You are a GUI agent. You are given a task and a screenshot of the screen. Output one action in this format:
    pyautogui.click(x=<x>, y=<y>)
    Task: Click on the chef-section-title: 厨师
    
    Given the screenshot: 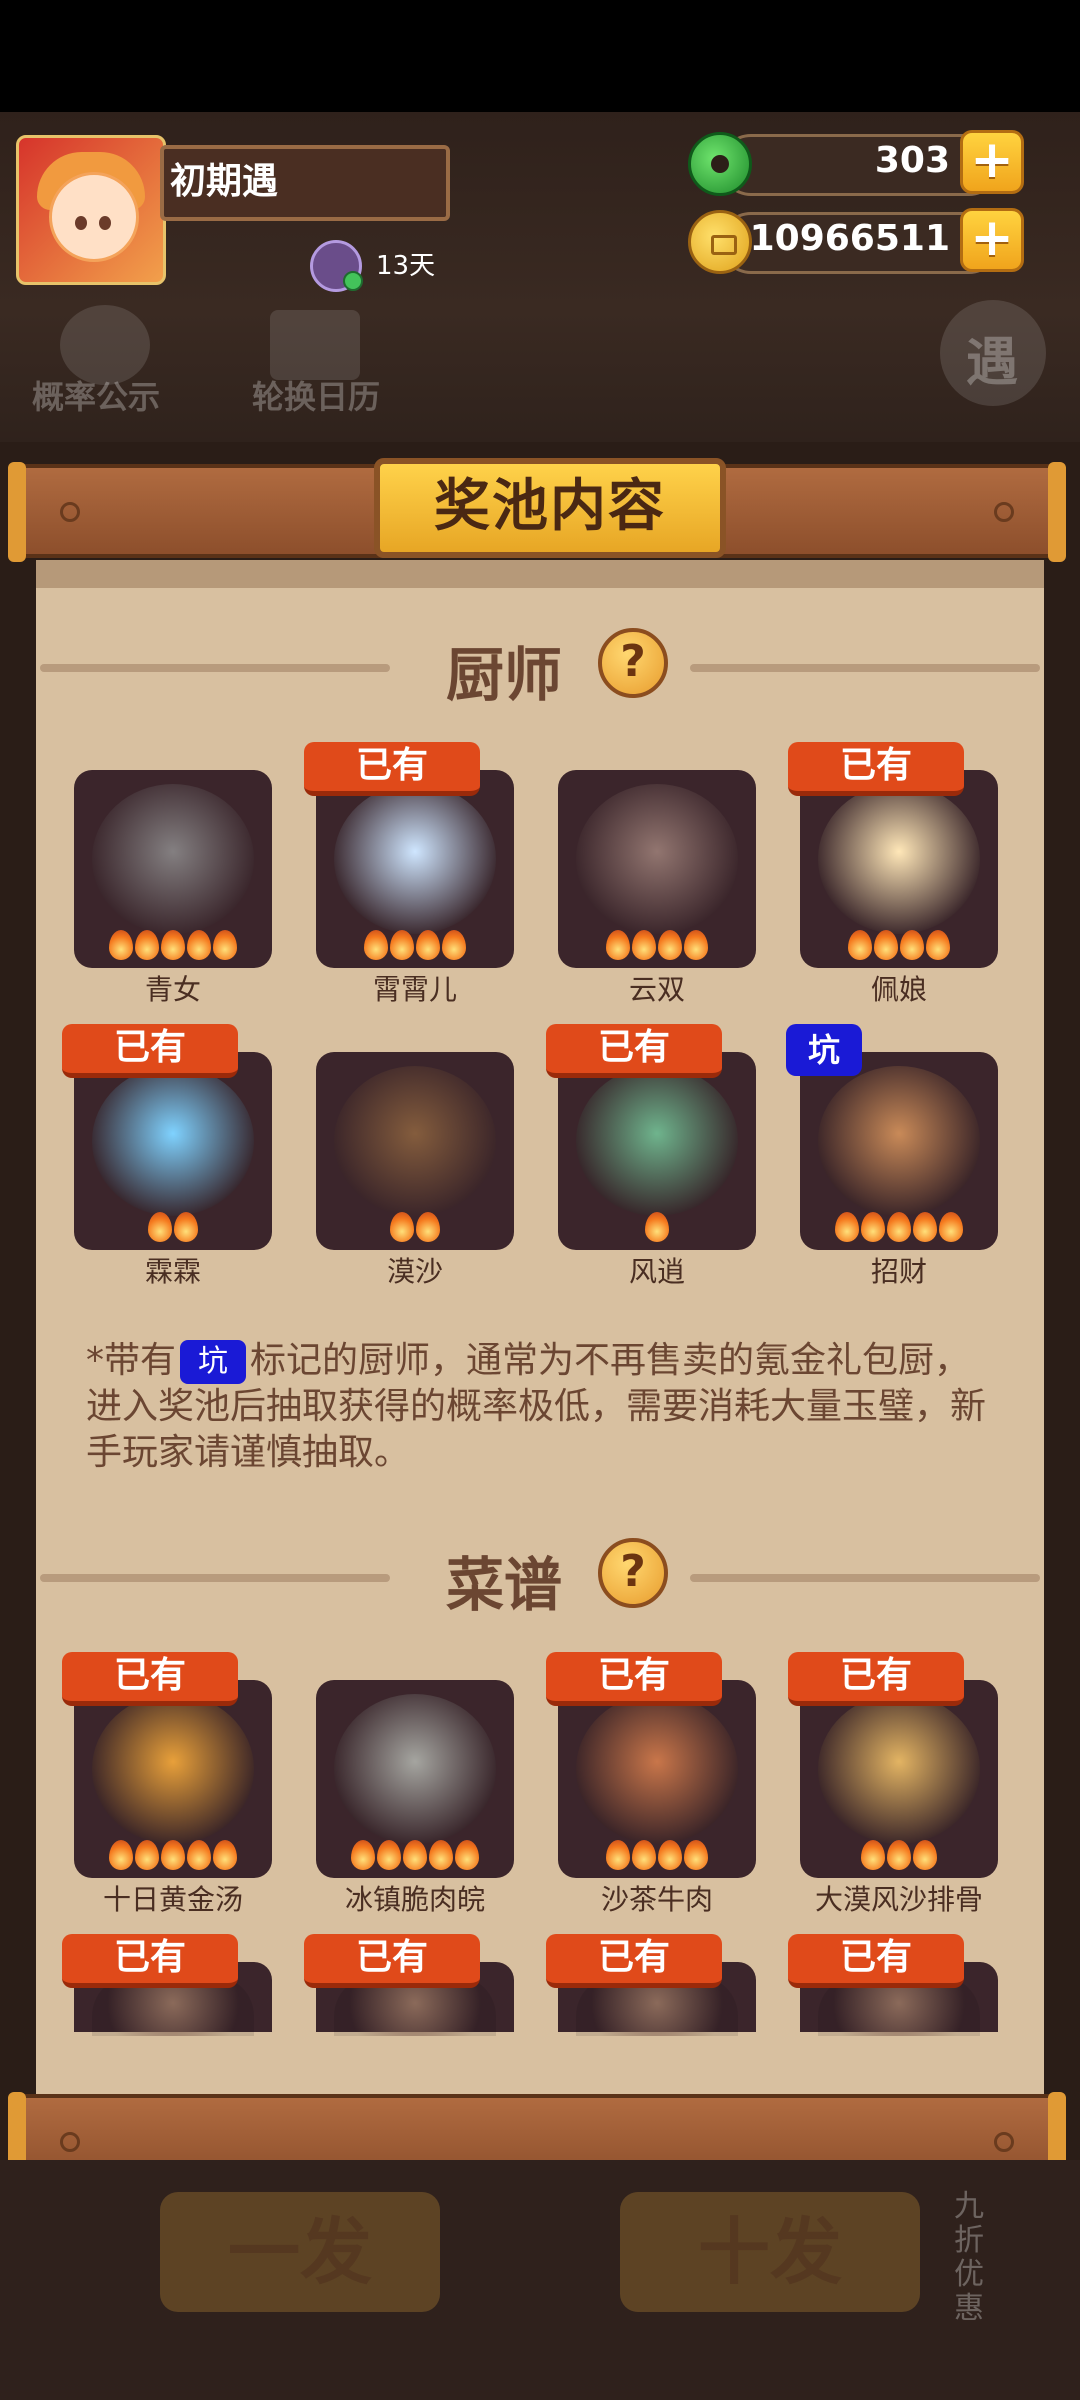 What is the action you would take?
    pyautogui.click(x=504, y=675)
    